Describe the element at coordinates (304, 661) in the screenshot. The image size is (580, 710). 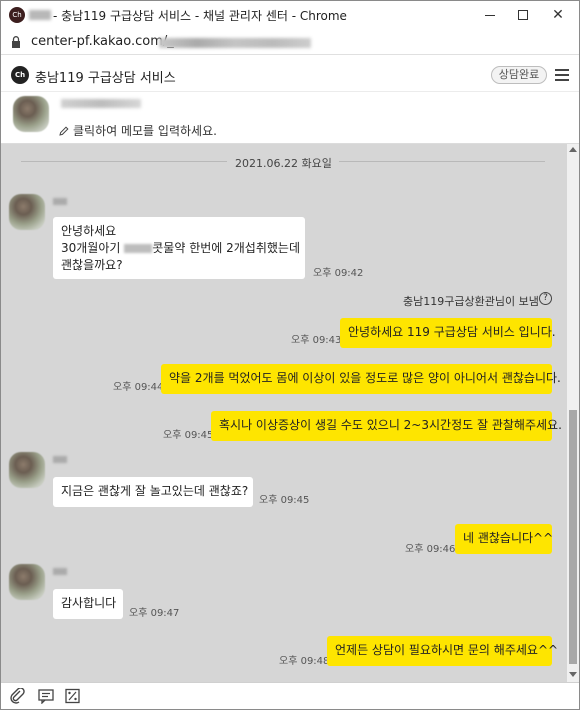
I see `message-time: 오후 09:48` at that location.